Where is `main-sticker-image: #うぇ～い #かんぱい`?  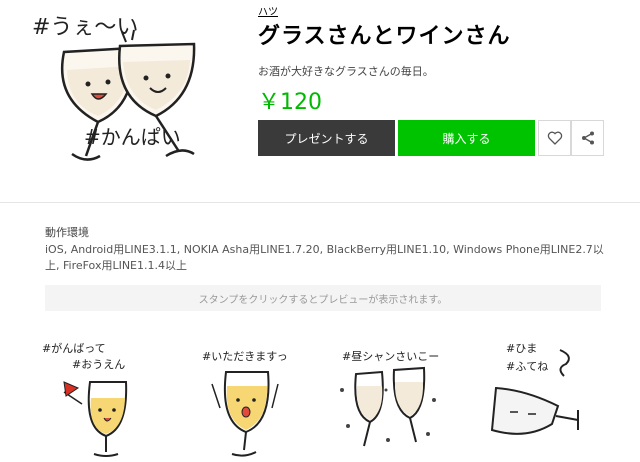 main-sticker-image: #うぇ～い #かんぱい is located at coordinates (114, 88).